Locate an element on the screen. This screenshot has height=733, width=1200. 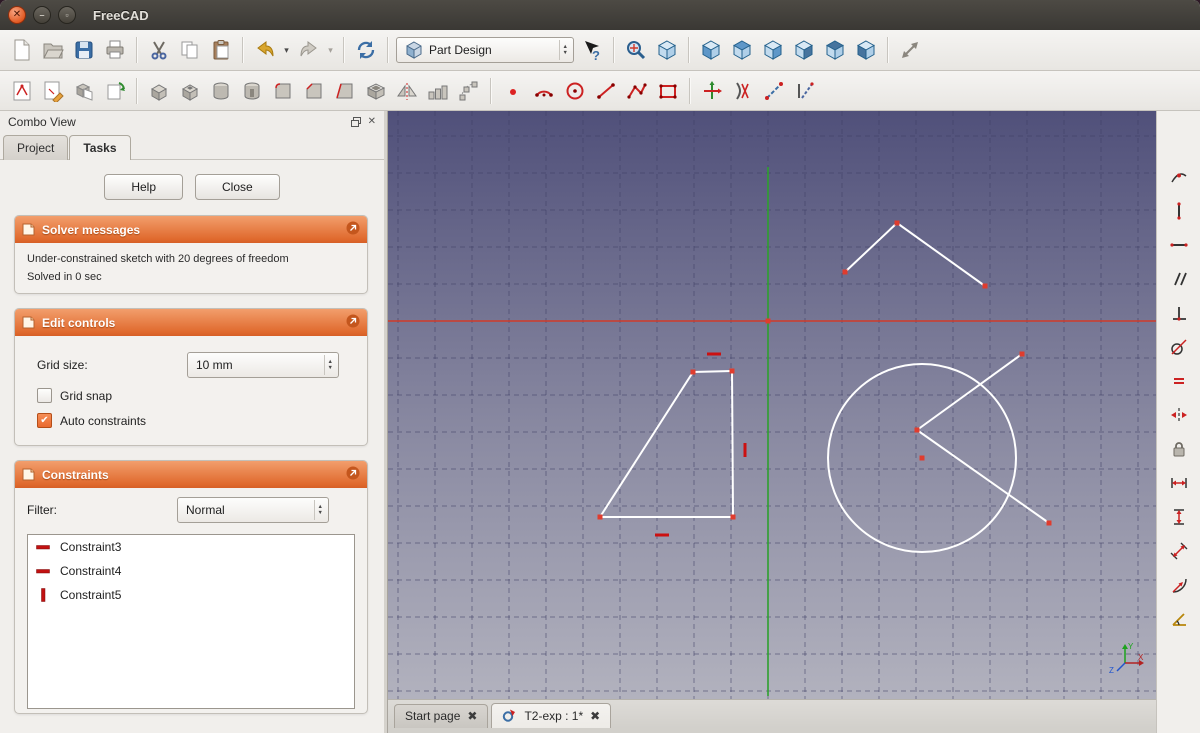
sketch-rectangle-button is located at coordinates (667, 91).